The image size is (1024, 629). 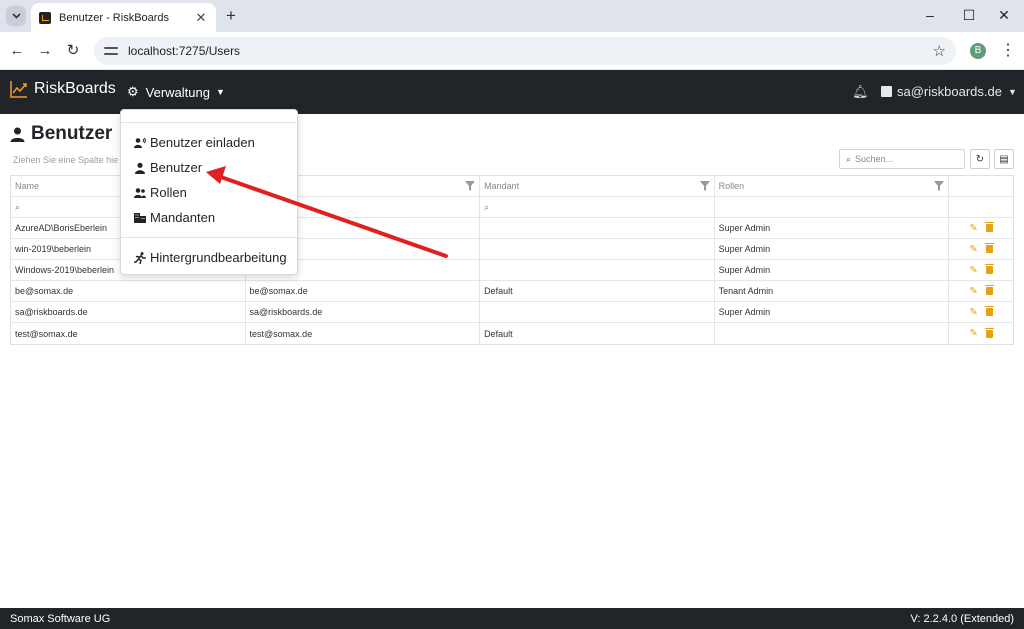 What do you see at coordinates (512, 618) in the screenshot?
I see `app-footer: Somax Software UG V: 2.2.4.0 (Extended)` at bounding box center [512, 618].